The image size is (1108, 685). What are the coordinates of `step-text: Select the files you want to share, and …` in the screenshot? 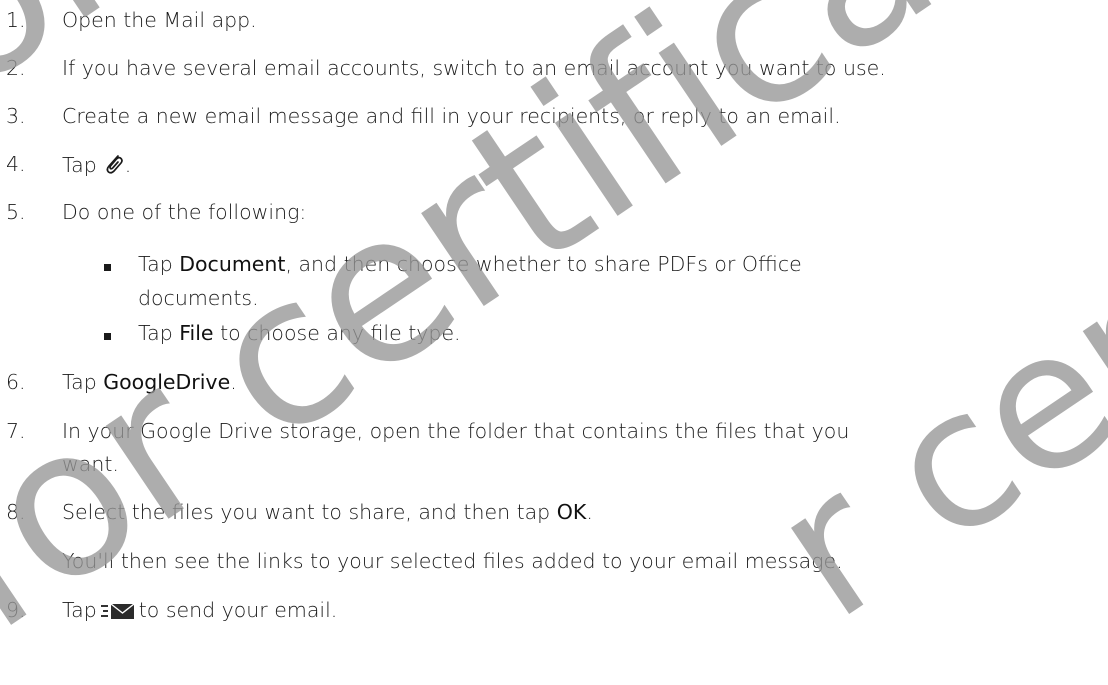 It's located at (327, 512).